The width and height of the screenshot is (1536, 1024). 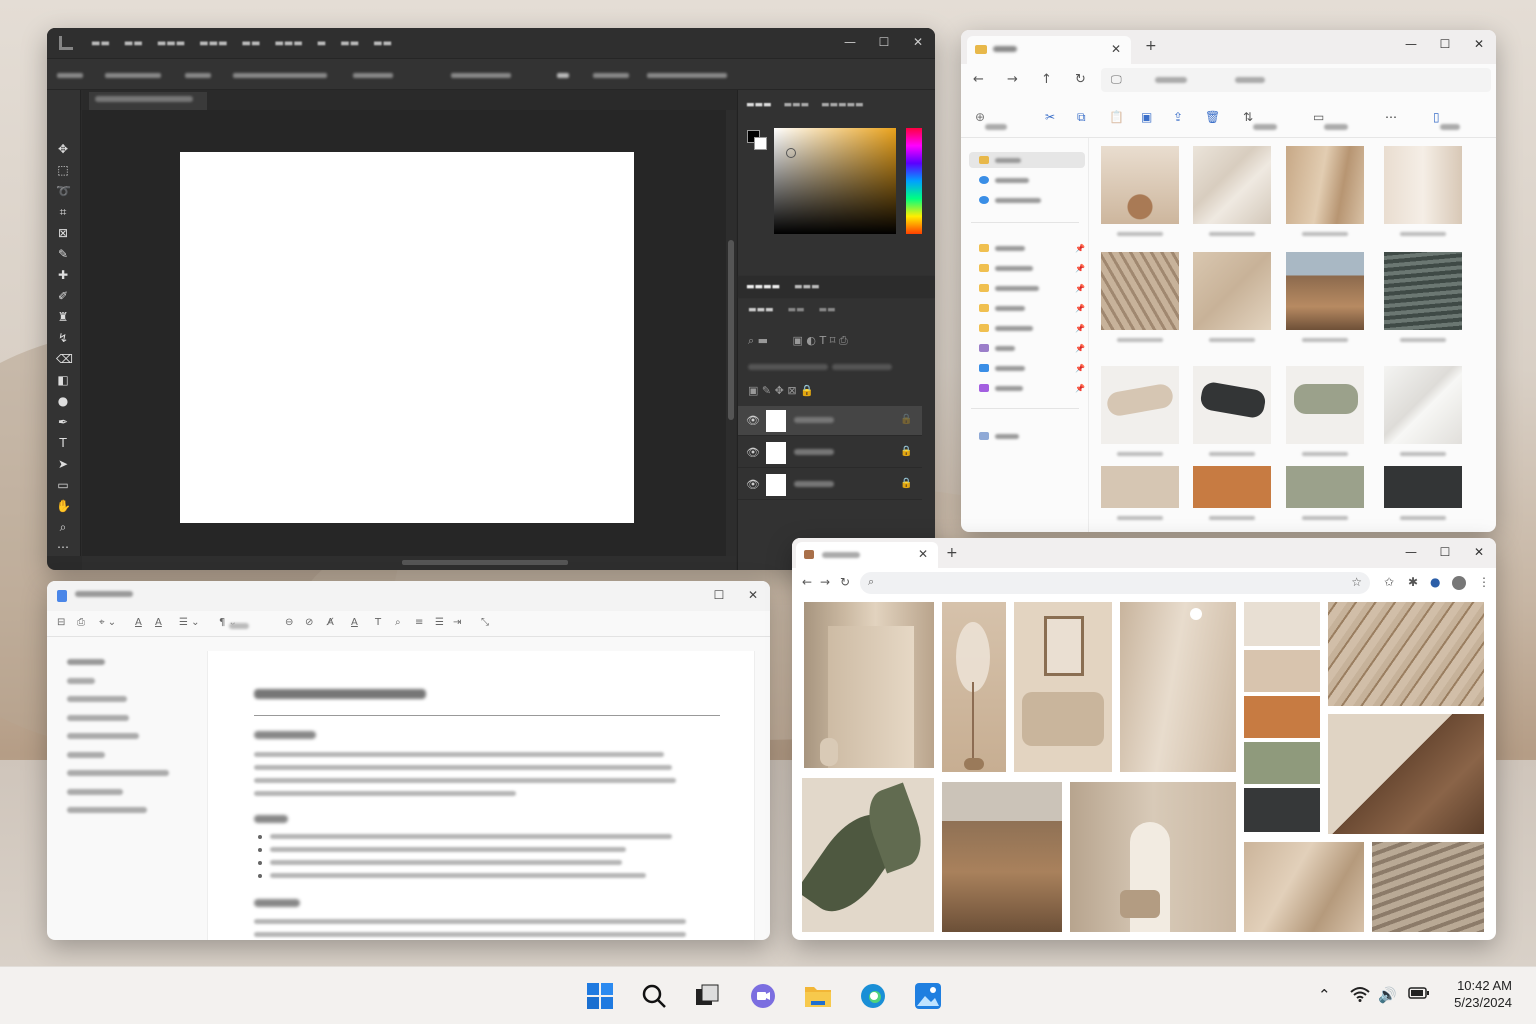 I want to click on blank-canvas, so click(x=407, y=337).